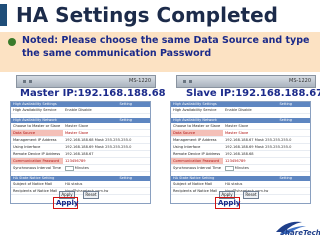 This screenshot has width=320, height=240. What do you see at coordinates (93, 93) in the screenshot?
I see `master-ip-label: Master IP:192.168.188.68` at bounding box center [93, 93].